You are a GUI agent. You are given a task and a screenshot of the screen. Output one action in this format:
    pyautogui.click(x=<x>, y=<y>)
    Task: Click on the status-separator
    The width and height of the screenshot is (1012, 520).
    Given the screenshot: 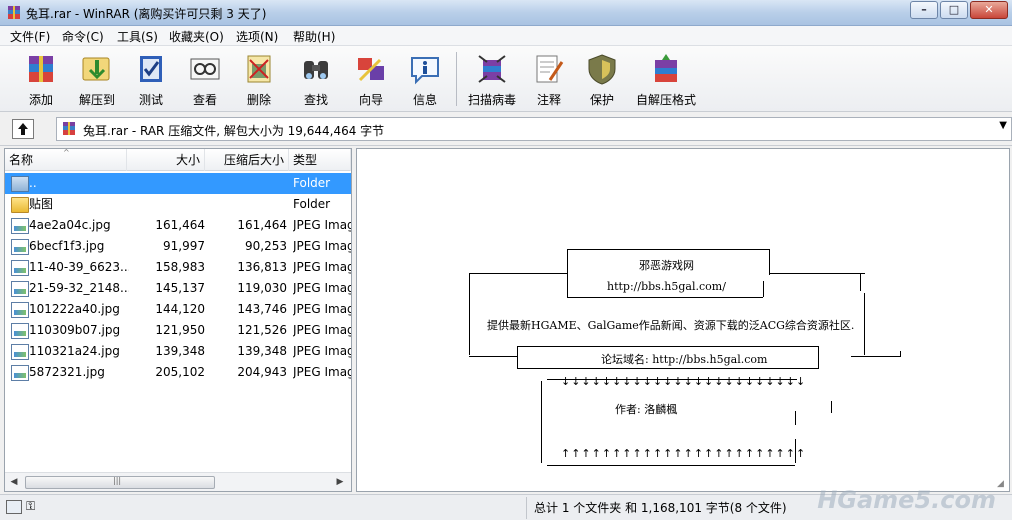 What is the action you would take?
    pyautogui.click(x=526, y=508)
    